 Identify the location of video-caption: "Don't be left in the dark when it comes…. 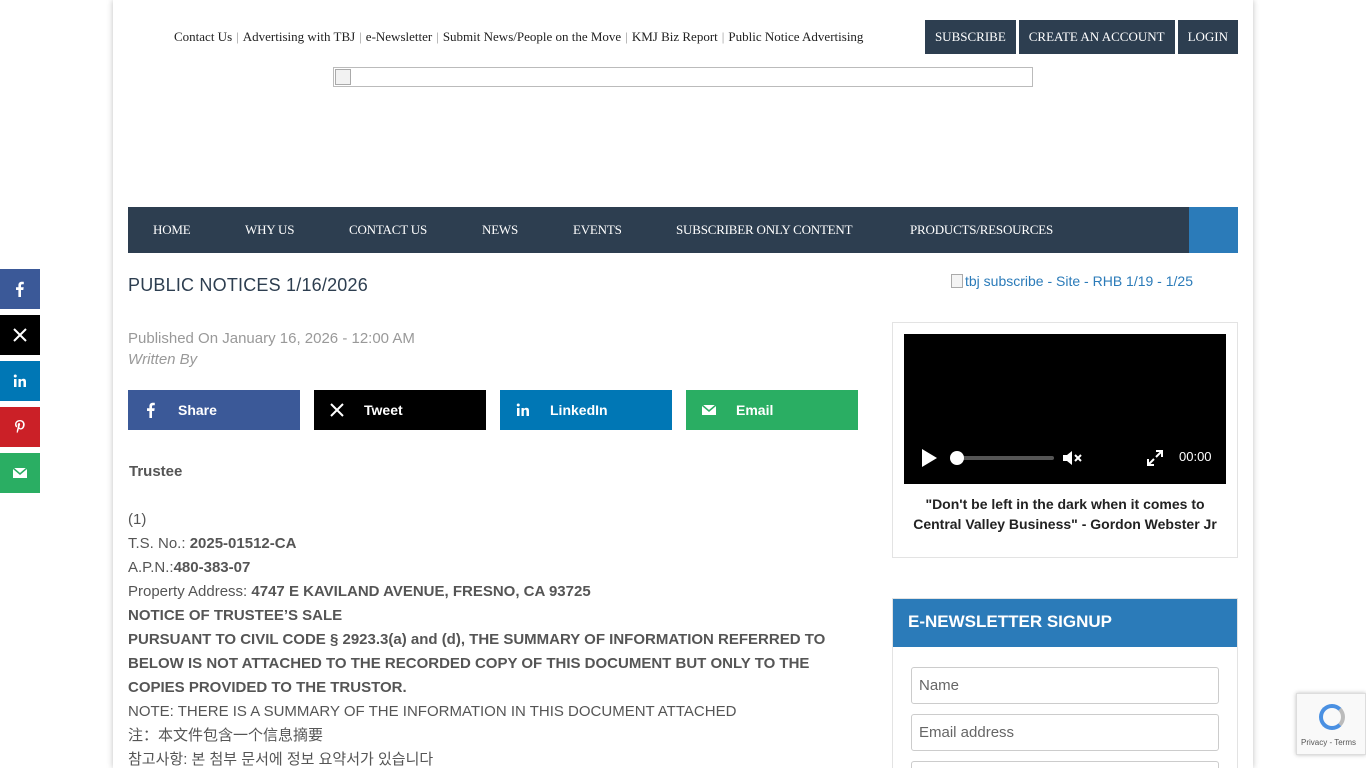
(1065, 514).